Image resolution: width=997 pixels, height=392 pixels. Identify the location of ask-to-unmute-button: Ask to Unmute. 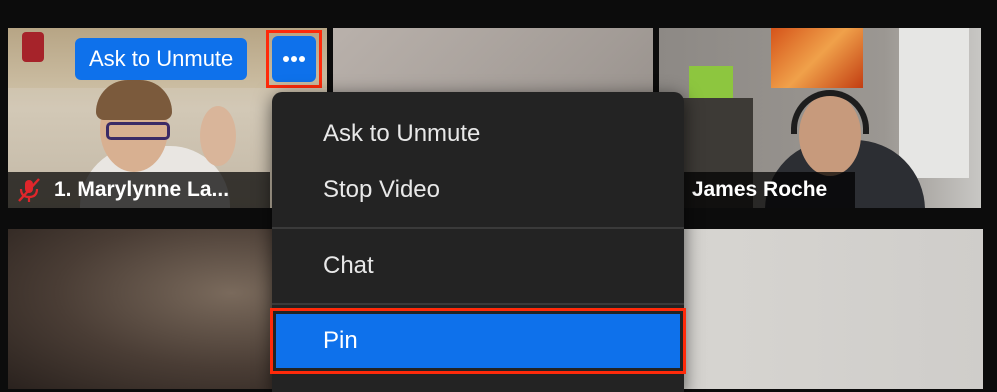
(161, 59).